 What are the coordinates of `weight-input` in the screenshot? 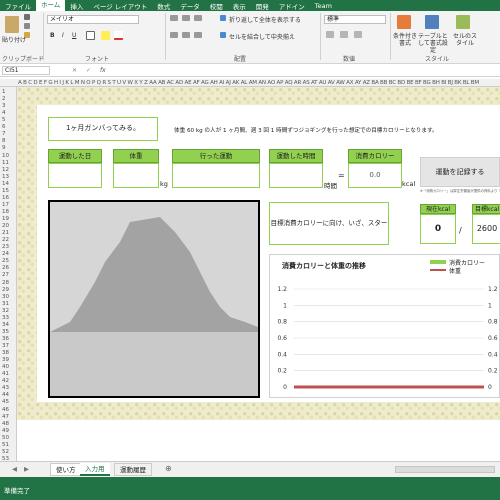 It's located at (136, 175).